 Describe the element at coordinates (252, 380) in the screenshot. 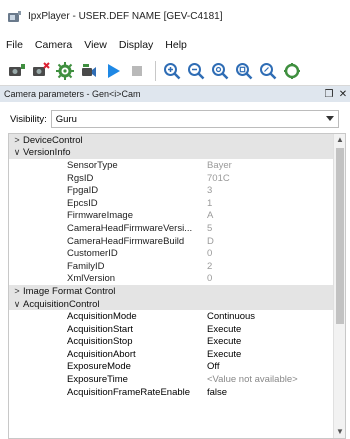

I see `feature-value: <Value not available>` at that location.